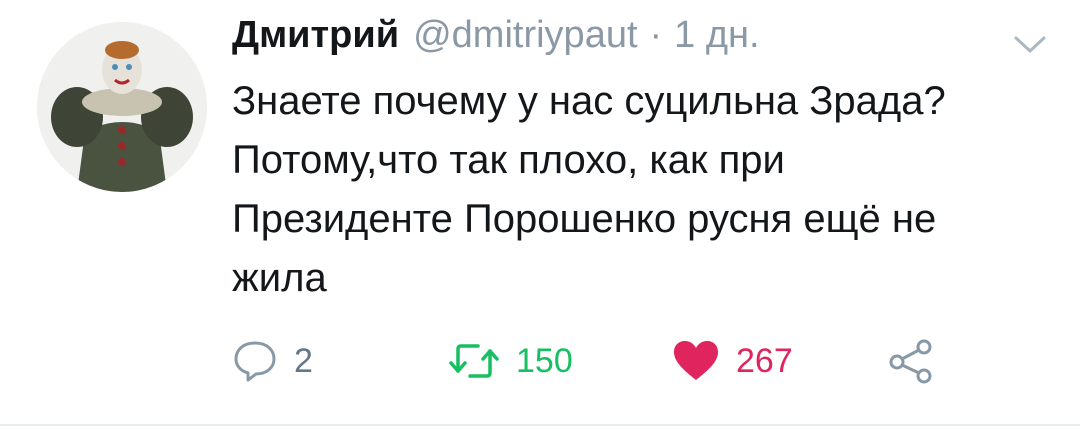 This screenshot has height=430, width=1080. Describe the element at coordinates (1030, 44) in the screenshot. I see `chevron-down-icon` at that location.